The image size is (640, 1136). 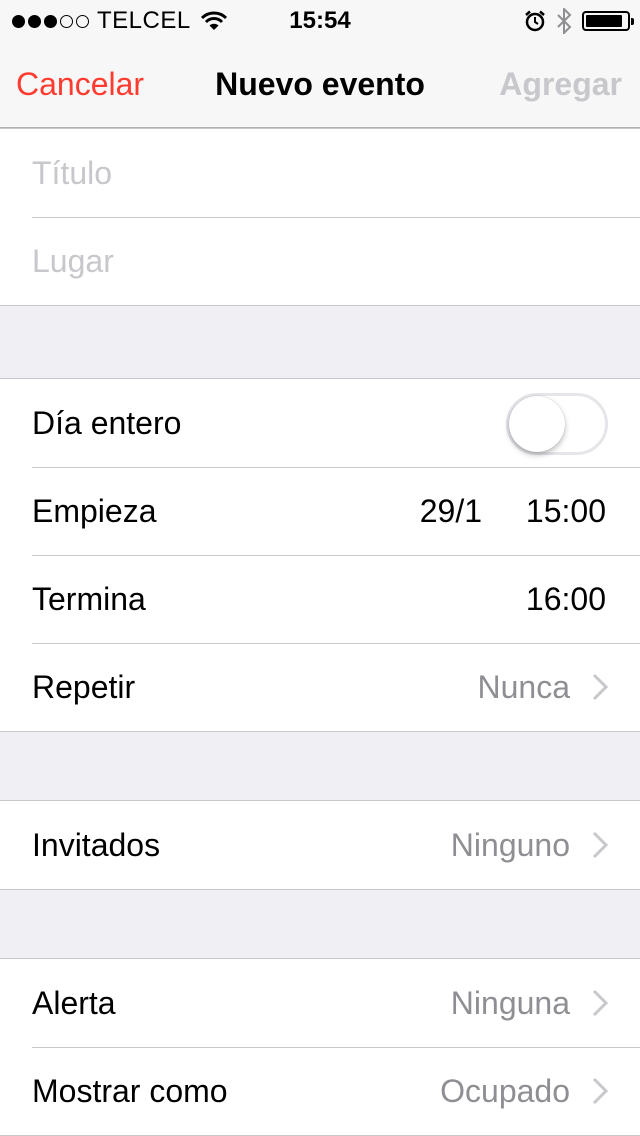 What do you see at coordinates (96, 845) in the screenshot?
I see `invitees-label: Invitados` at bounding box center [96, 845].